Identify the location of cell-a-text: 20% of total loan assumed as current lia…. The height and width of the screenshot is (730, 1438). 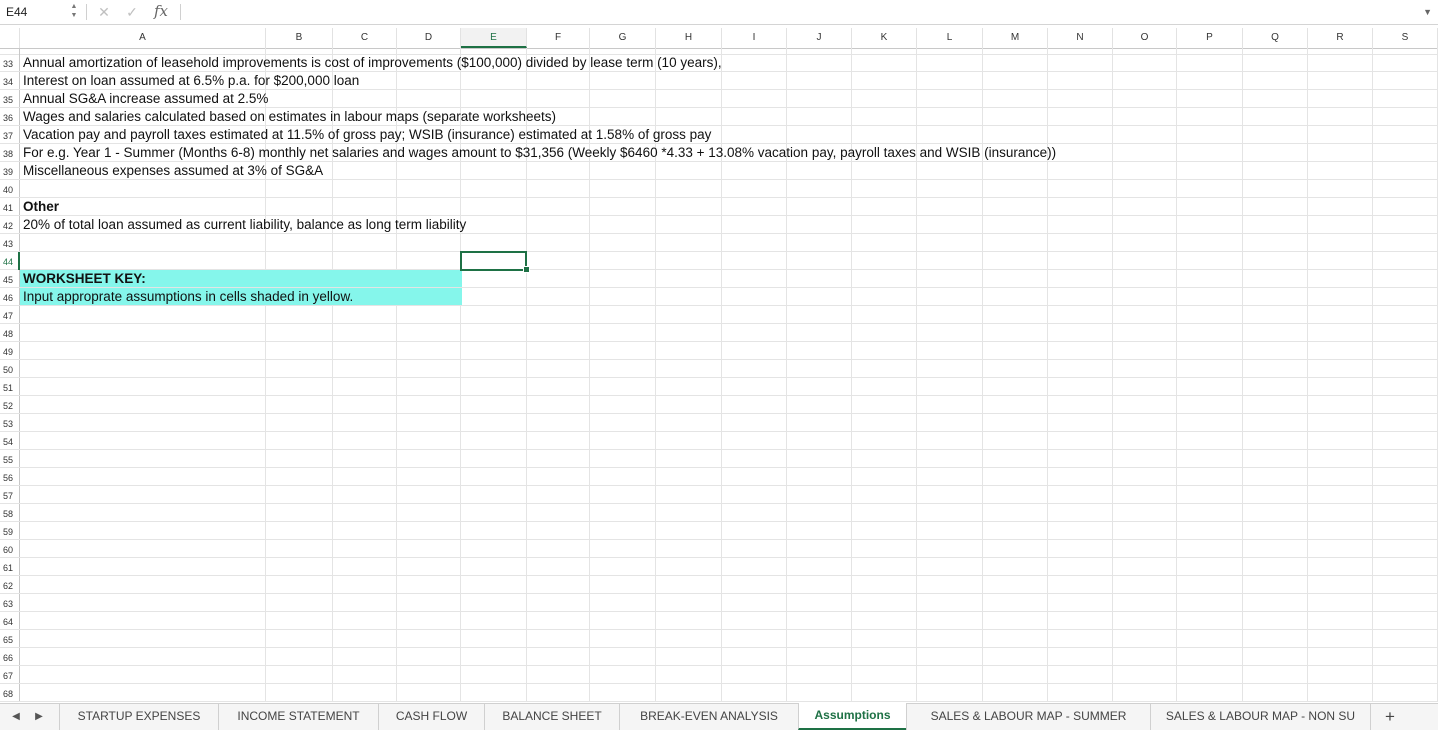
(244, 225).